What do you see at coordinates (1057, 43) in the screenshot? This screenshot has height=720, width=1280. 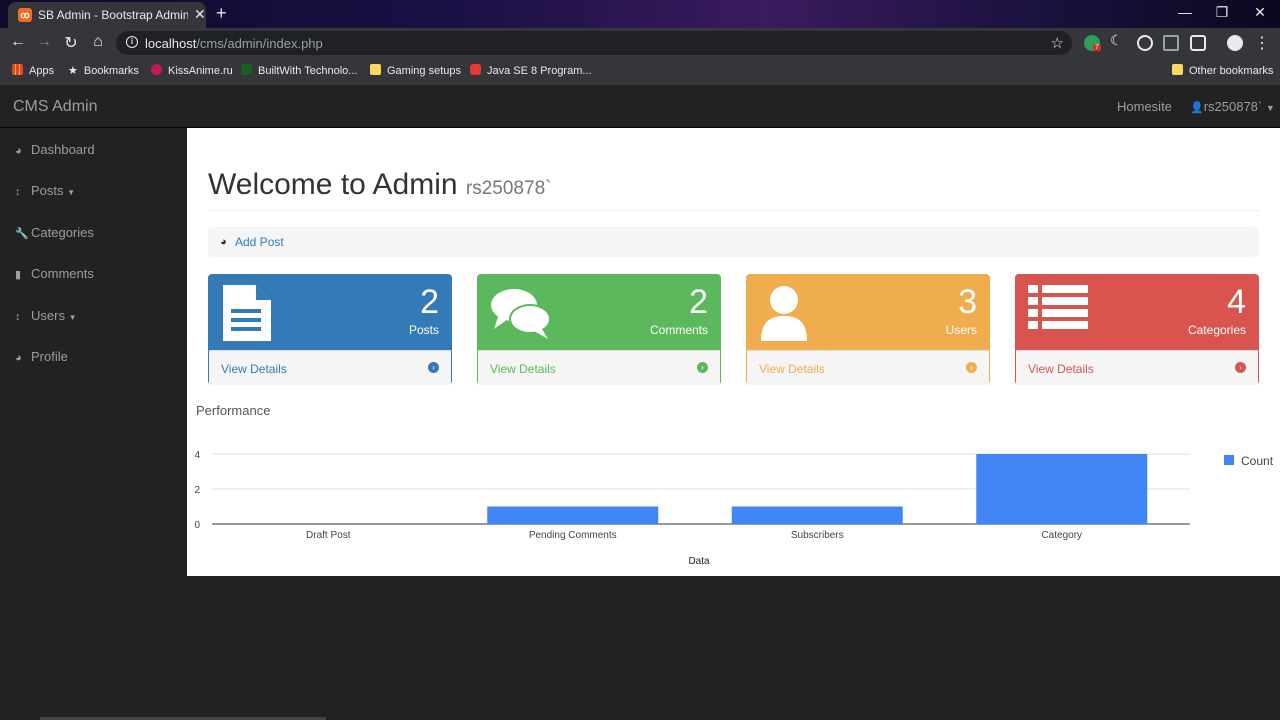 I see `bookmark-star-icon: ☆` at bounding box center [1057, 43].